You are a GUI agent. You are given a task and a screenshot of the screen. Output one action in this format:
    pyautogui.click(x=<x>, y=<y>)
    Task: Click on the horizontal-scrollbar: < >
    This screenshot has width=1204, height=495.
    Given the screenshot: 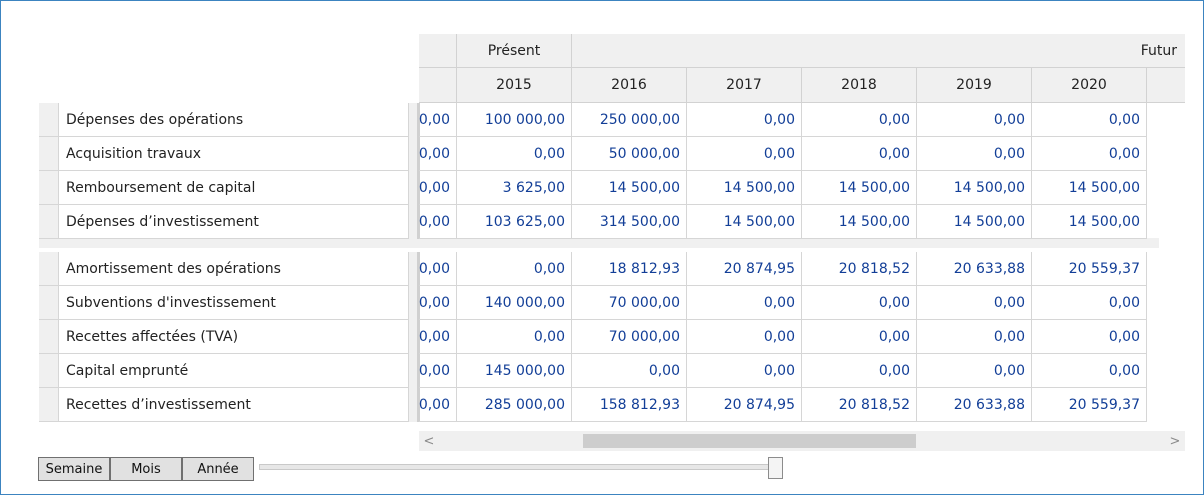 What is the action you would take?
    pyautogui.click(x=802, y=441)
    